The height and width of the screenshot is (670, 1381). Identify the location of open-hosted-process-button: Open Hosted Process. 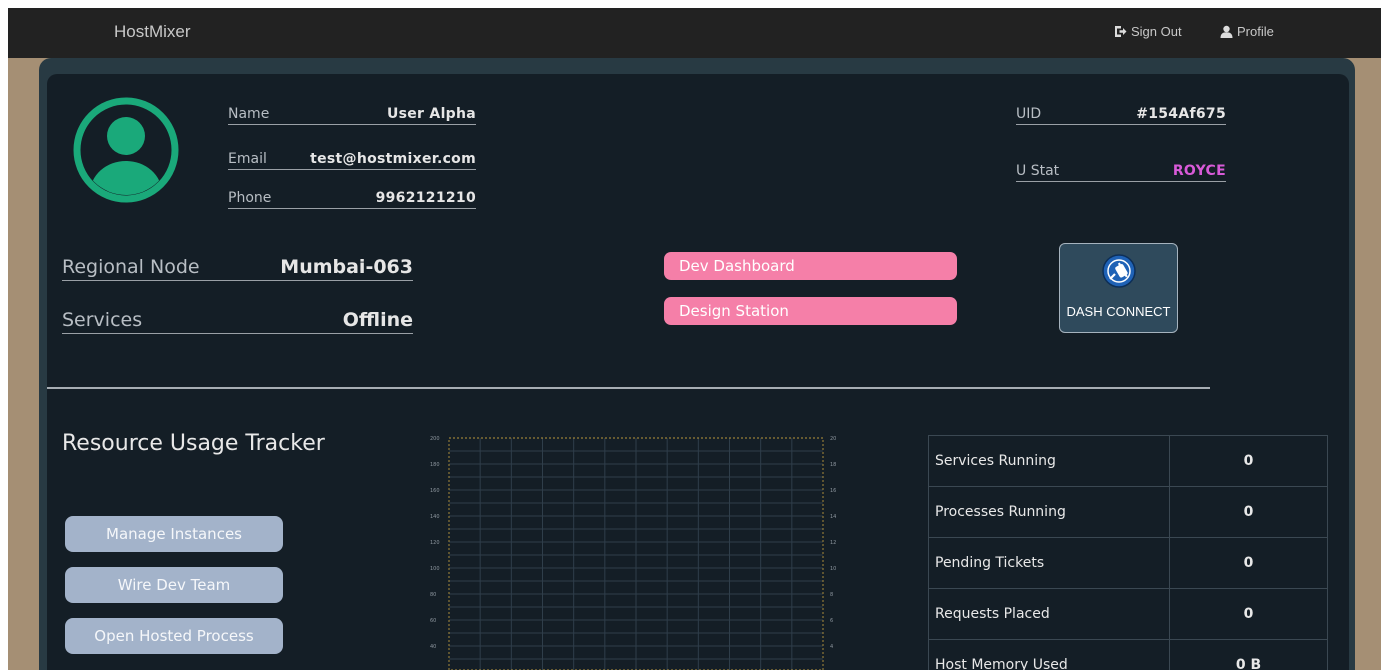
(174, 636).